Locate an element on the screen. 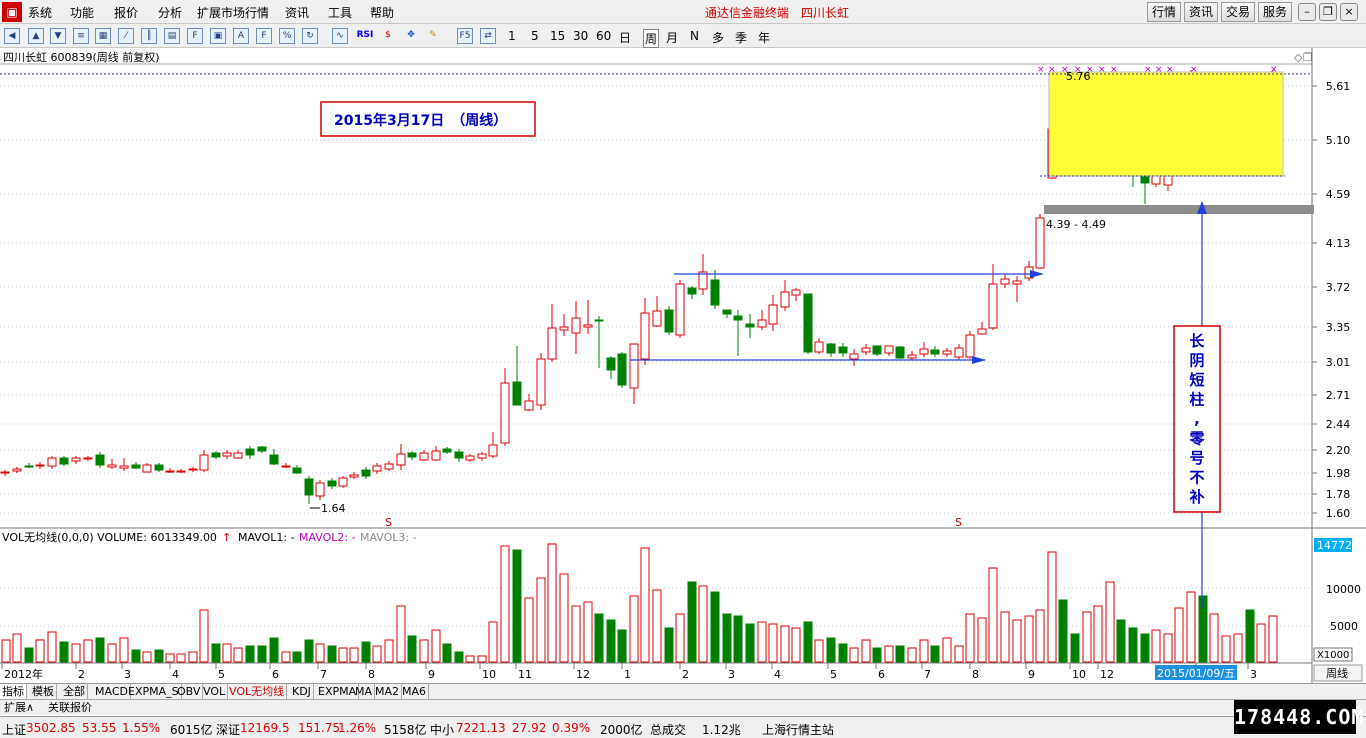 Image resolution: width=1366 pixels, height=738 pixels. tab-all: 全部 is located at coordinates (74, 692).